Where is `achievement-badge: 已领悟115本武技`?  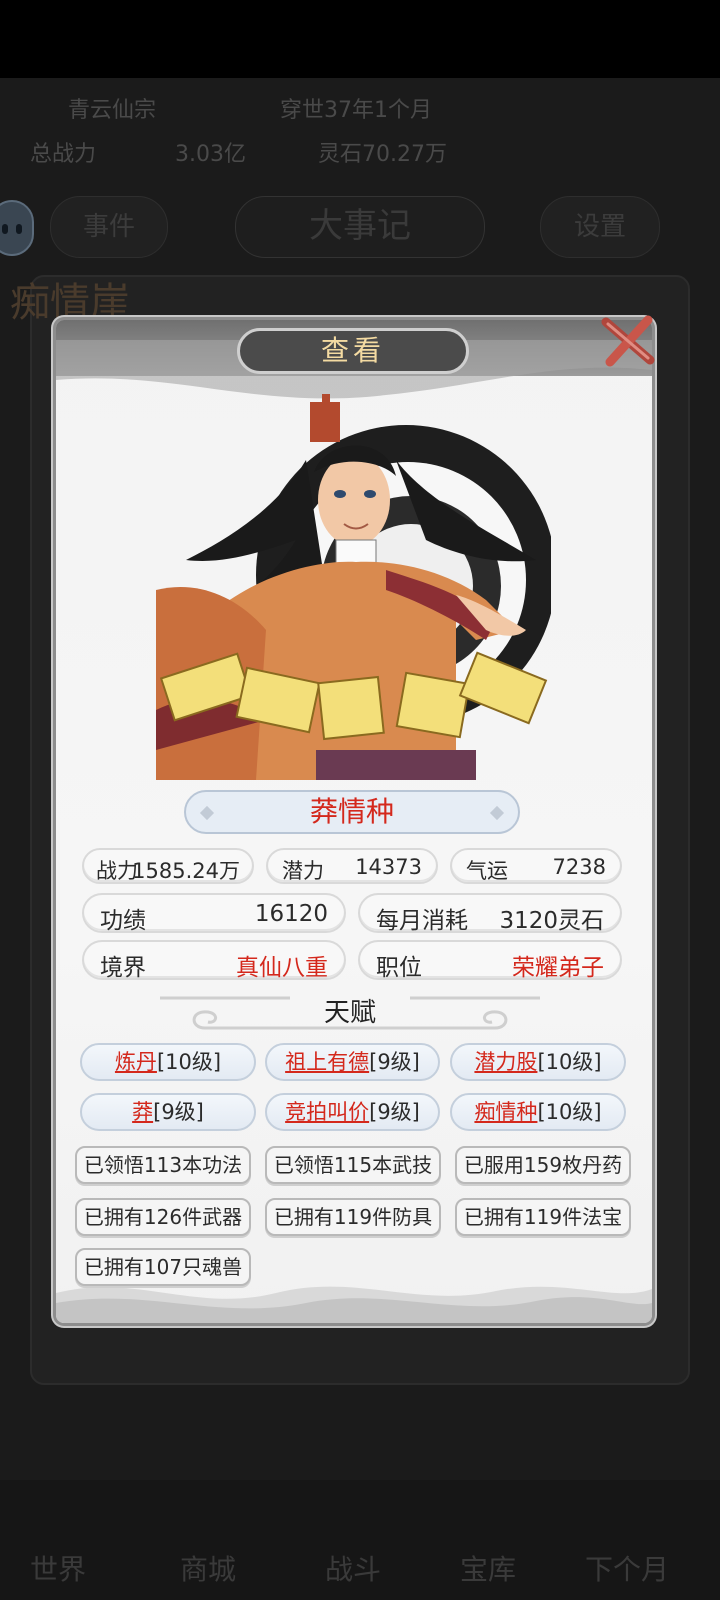 achievement-badge: 已领悟115本武技 is located at coordinates (353, 1165).